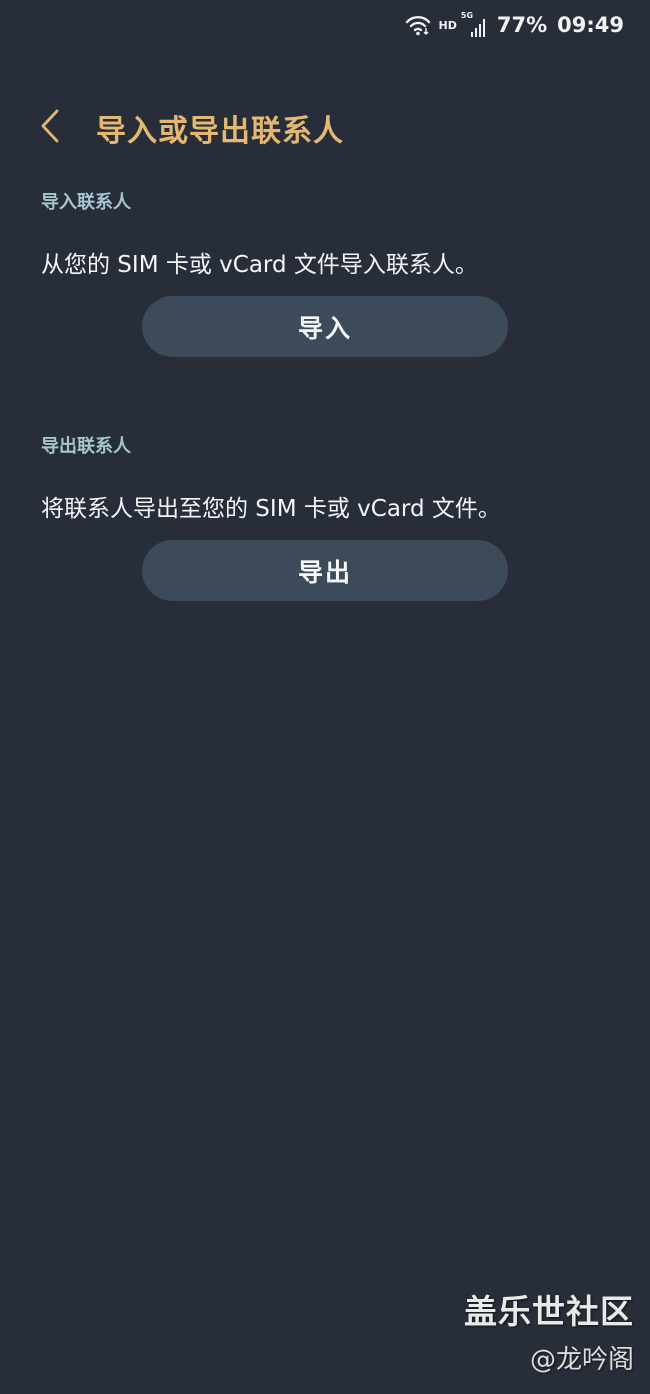  I want to click on chevron-left-icon, so click(50, 128).